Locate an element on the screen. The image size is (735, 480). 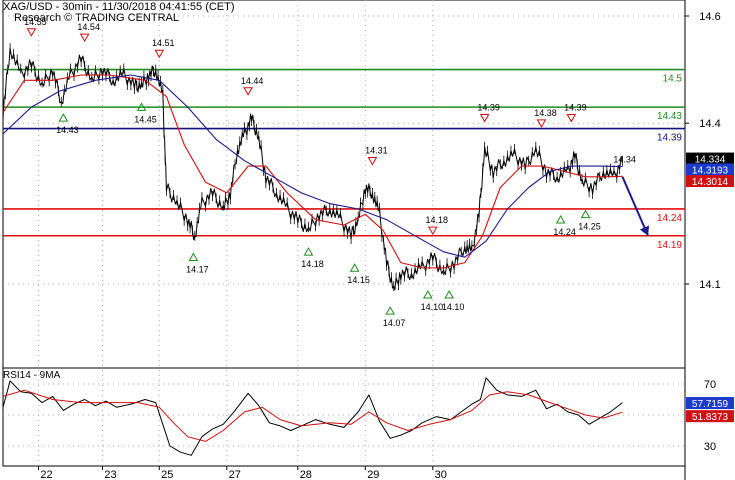
forecast-arrow-shaft is located at coordinates (635, 206).